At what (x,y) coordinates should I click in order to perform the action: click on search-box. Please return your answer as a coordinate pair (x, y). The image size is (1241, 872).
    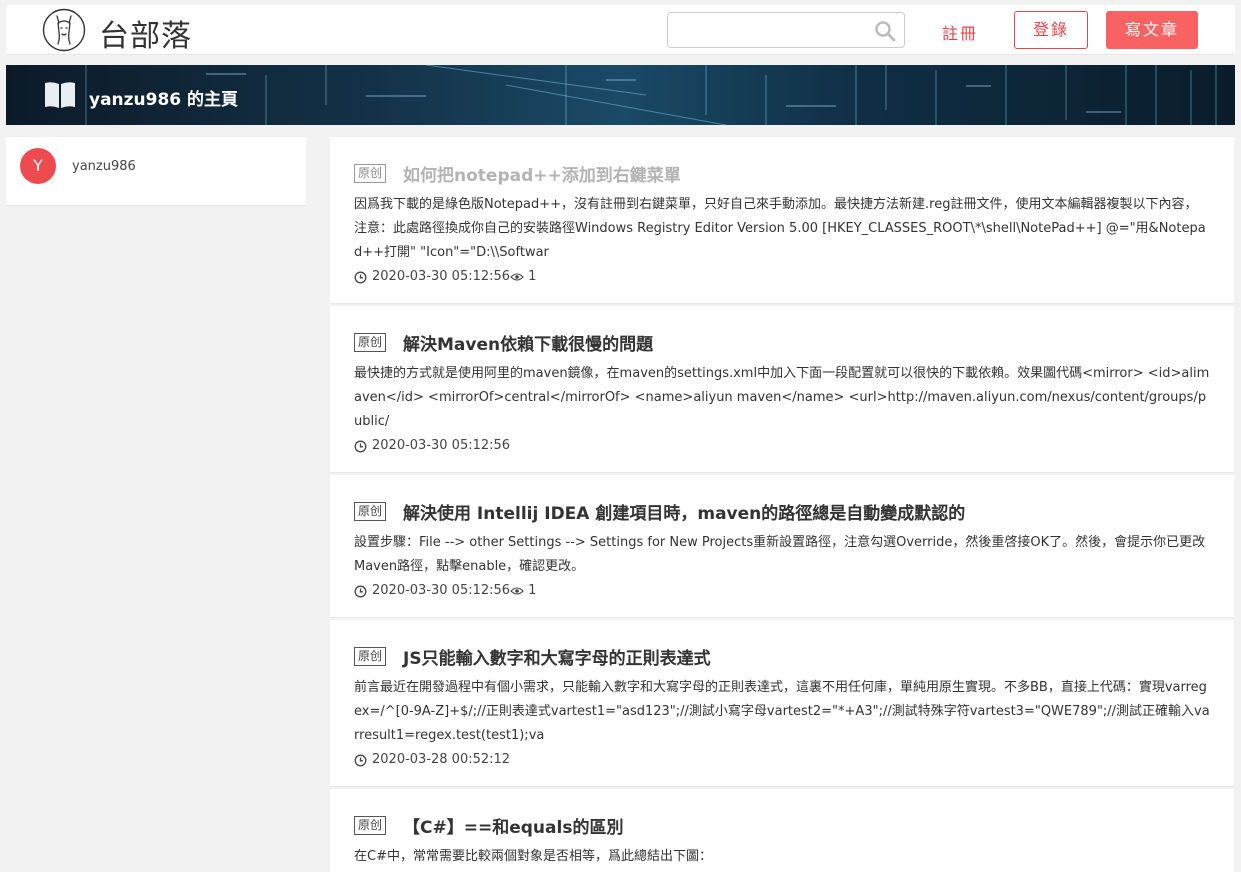
    Looking at the image, I should click on (786, 30).